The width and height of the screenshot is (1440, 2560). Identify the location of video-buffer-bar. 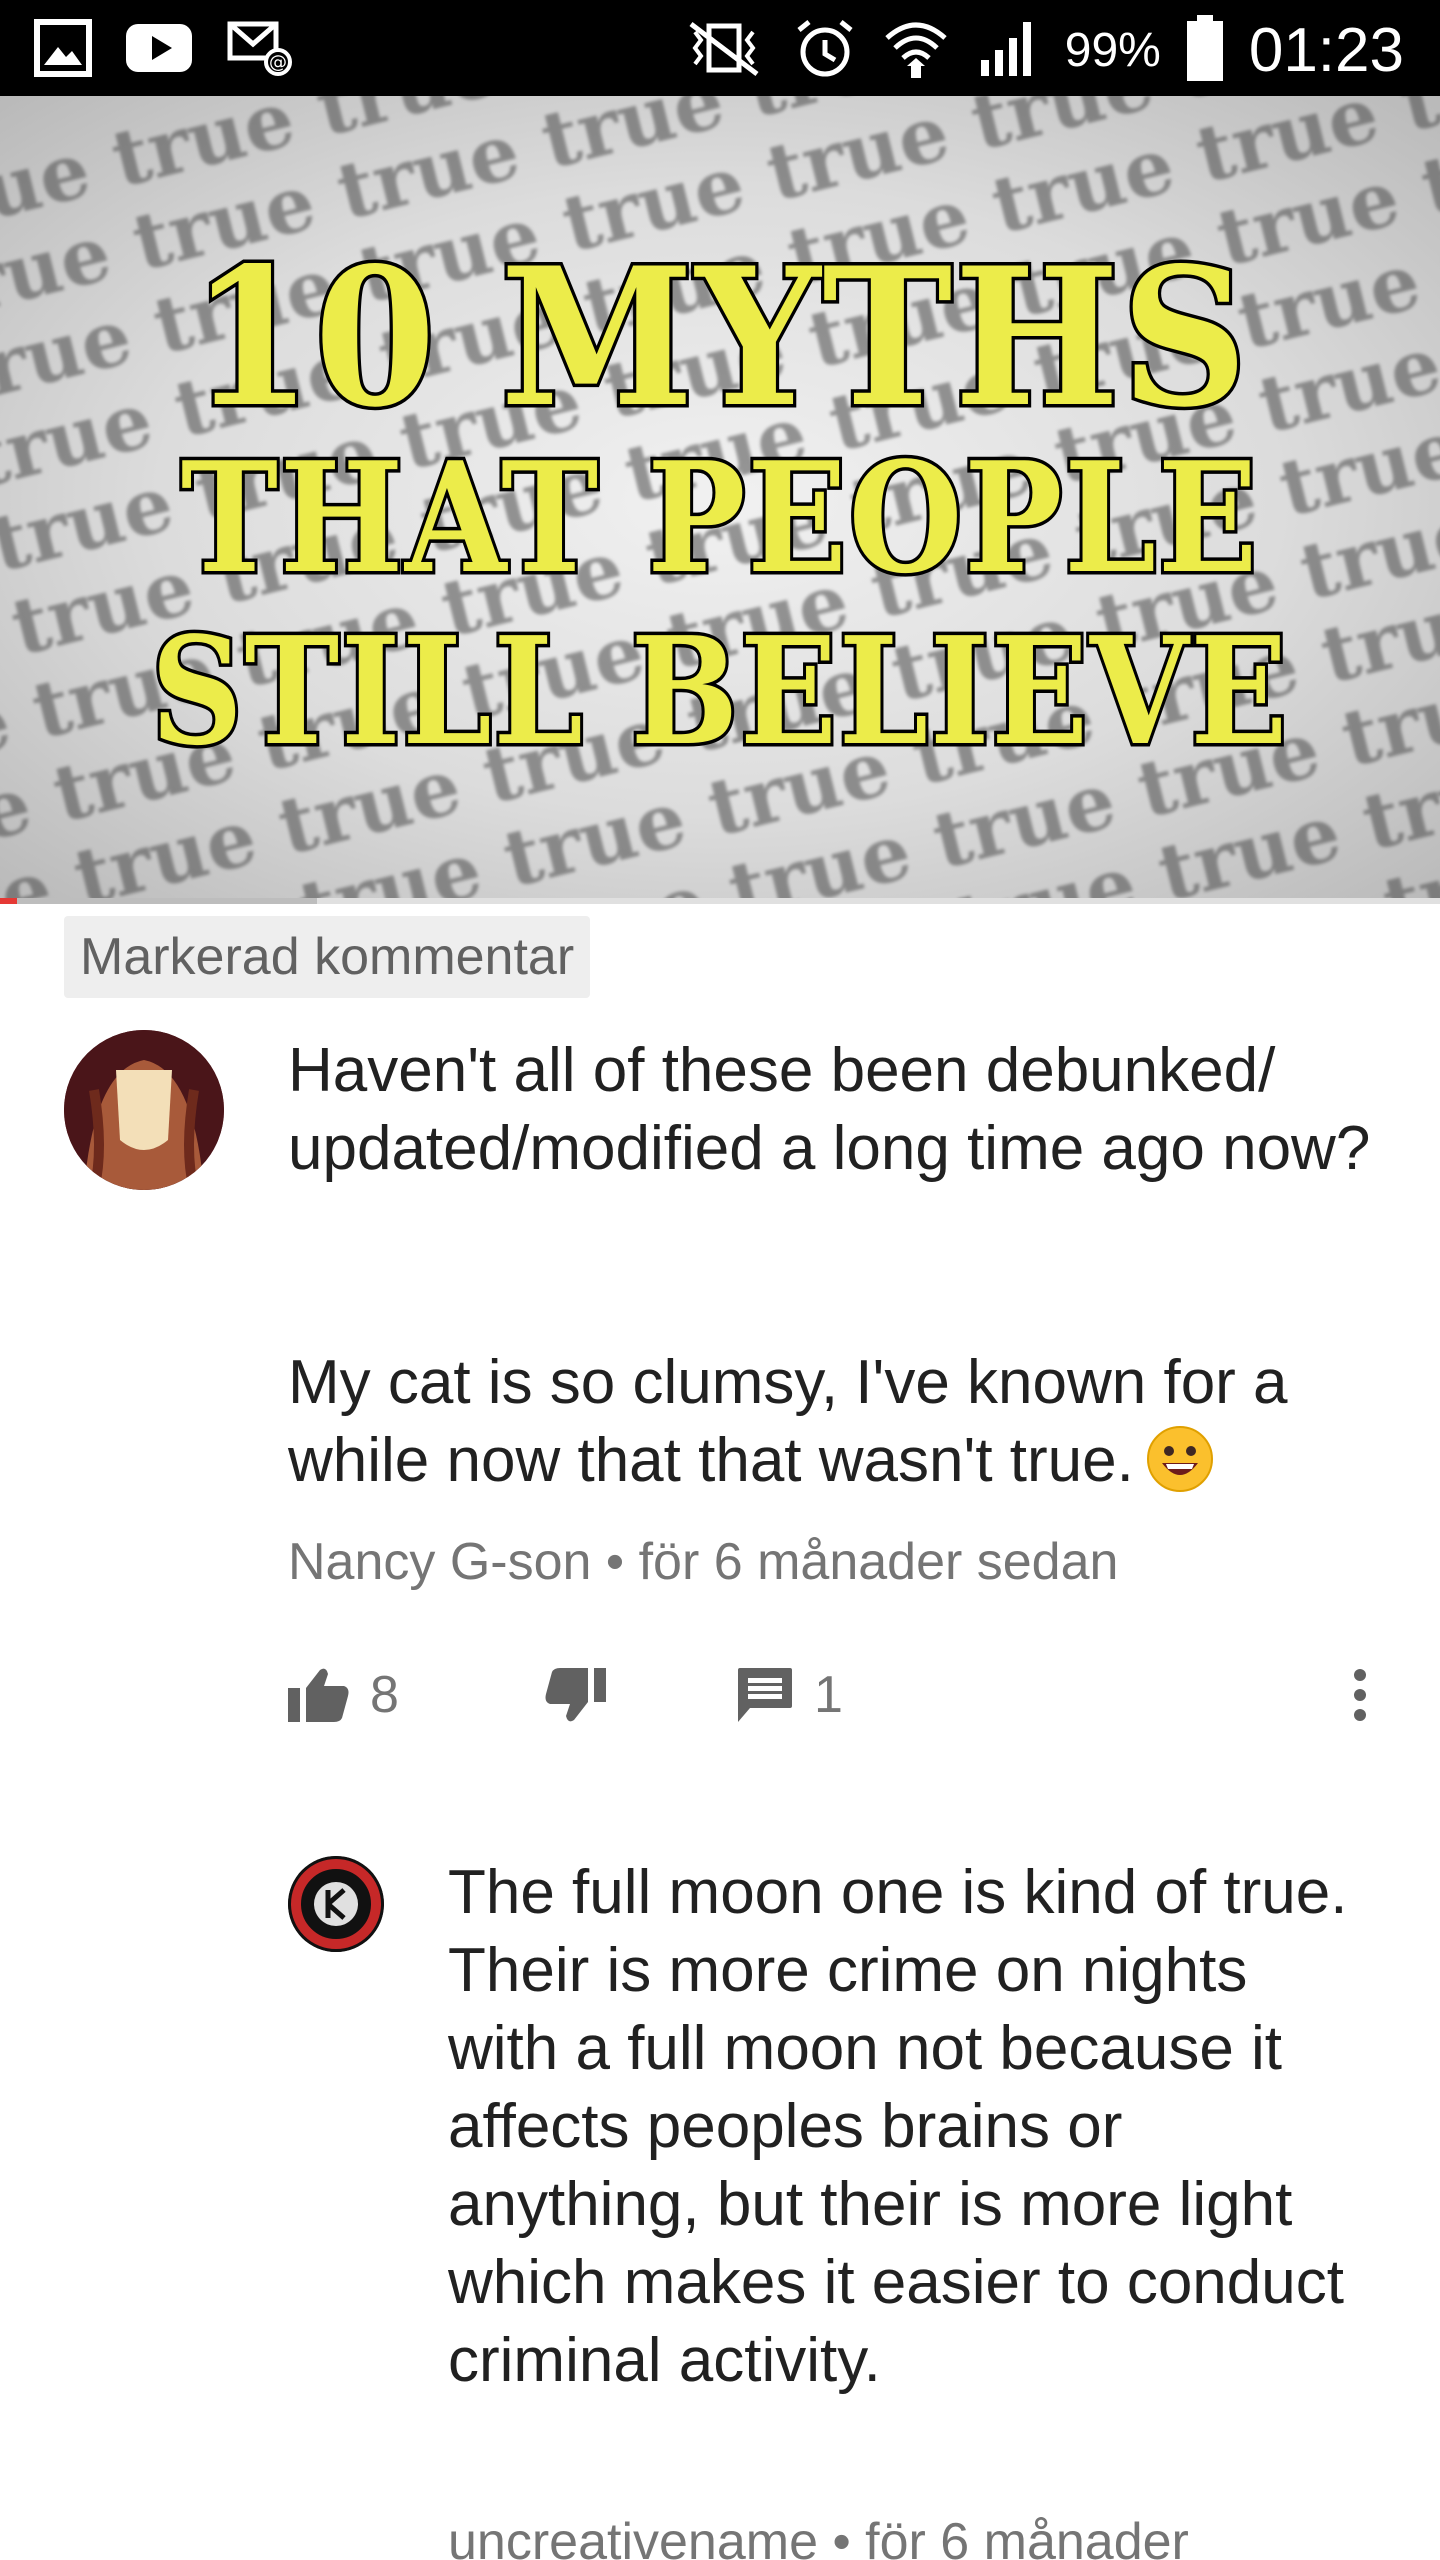
(158, 901).